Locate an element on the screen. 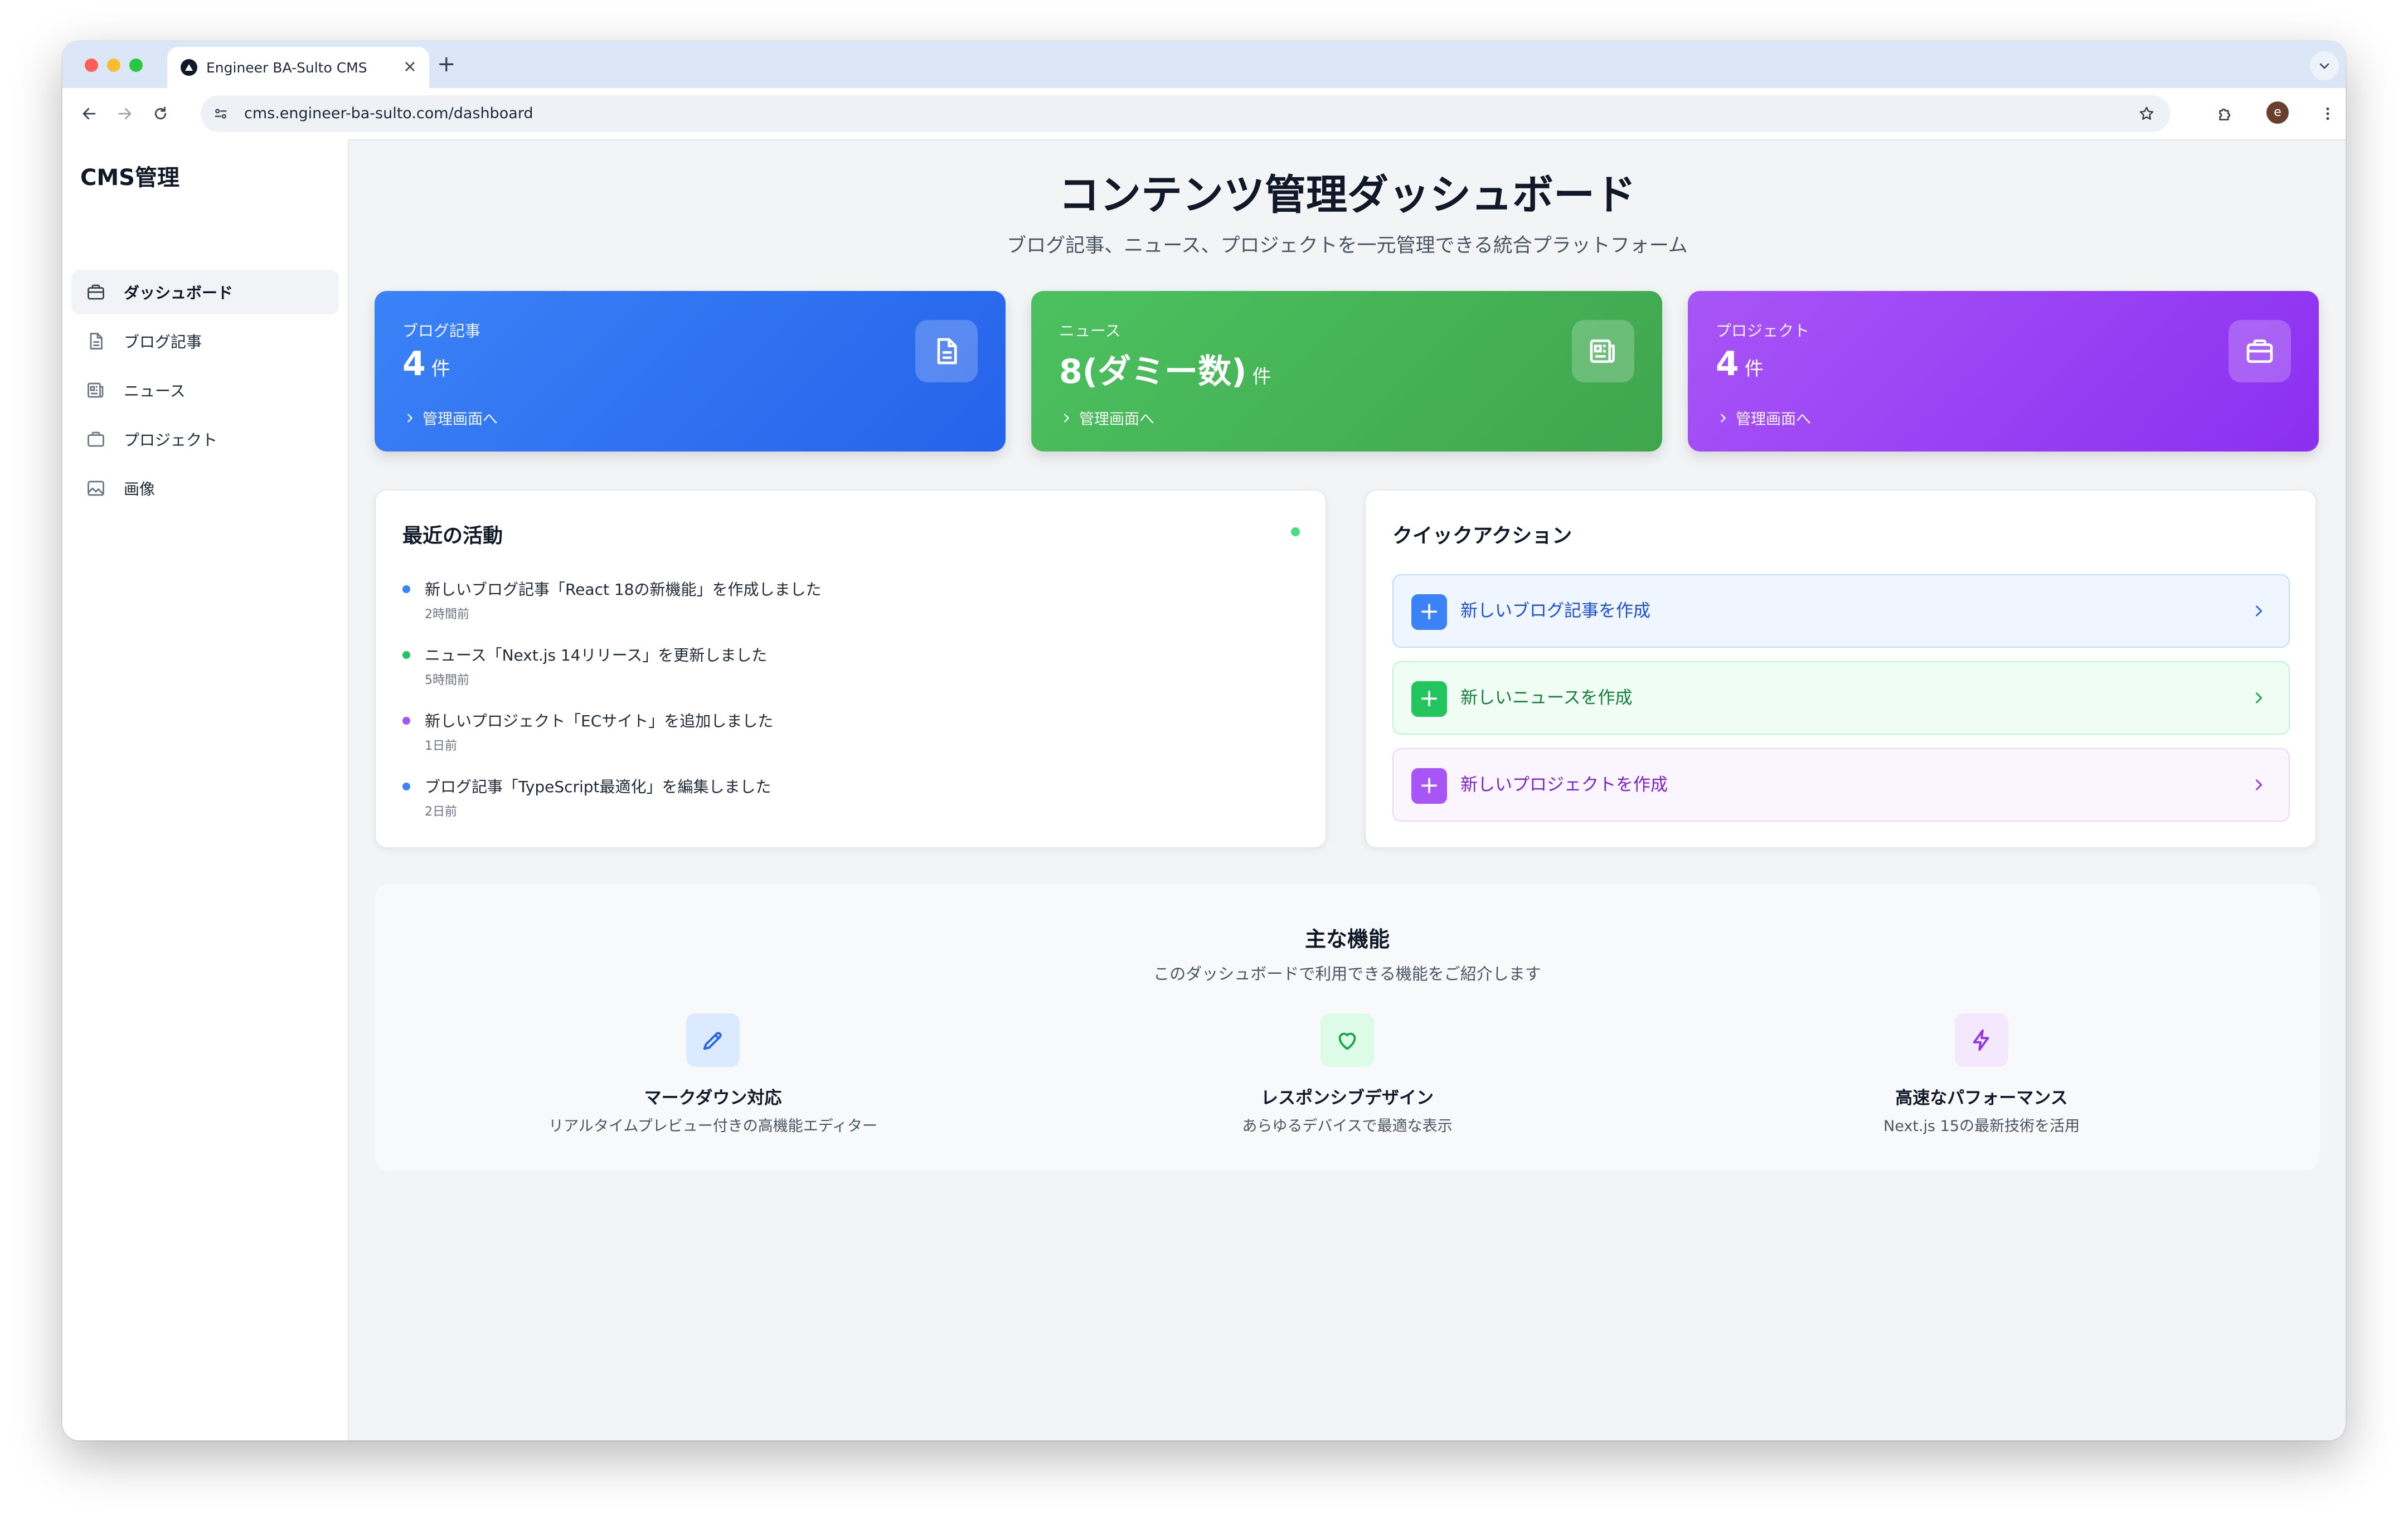 This screenshot has width=2408, height=1524. sidebar-item-news: ニュース is located at coordinates (205, 390).